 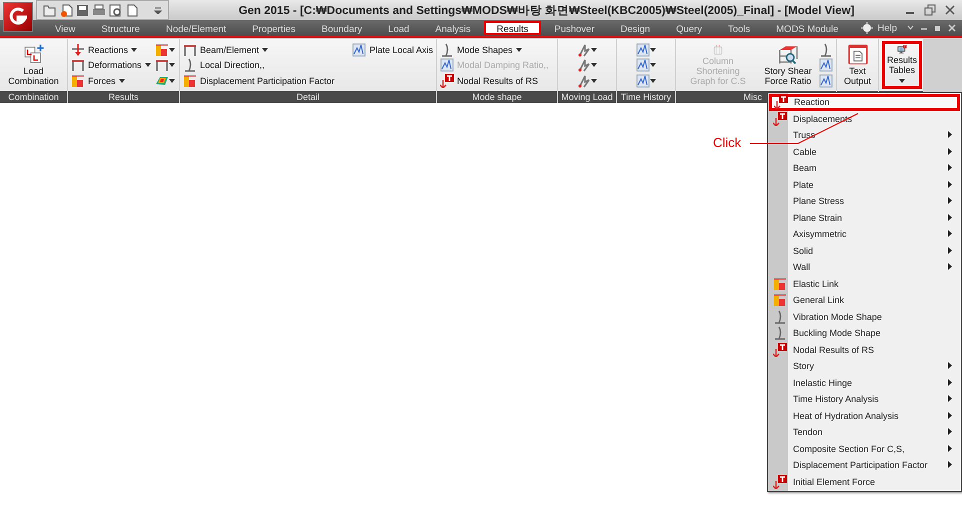 I want to click on menu-item: Wall, so click(x=864, y=267).